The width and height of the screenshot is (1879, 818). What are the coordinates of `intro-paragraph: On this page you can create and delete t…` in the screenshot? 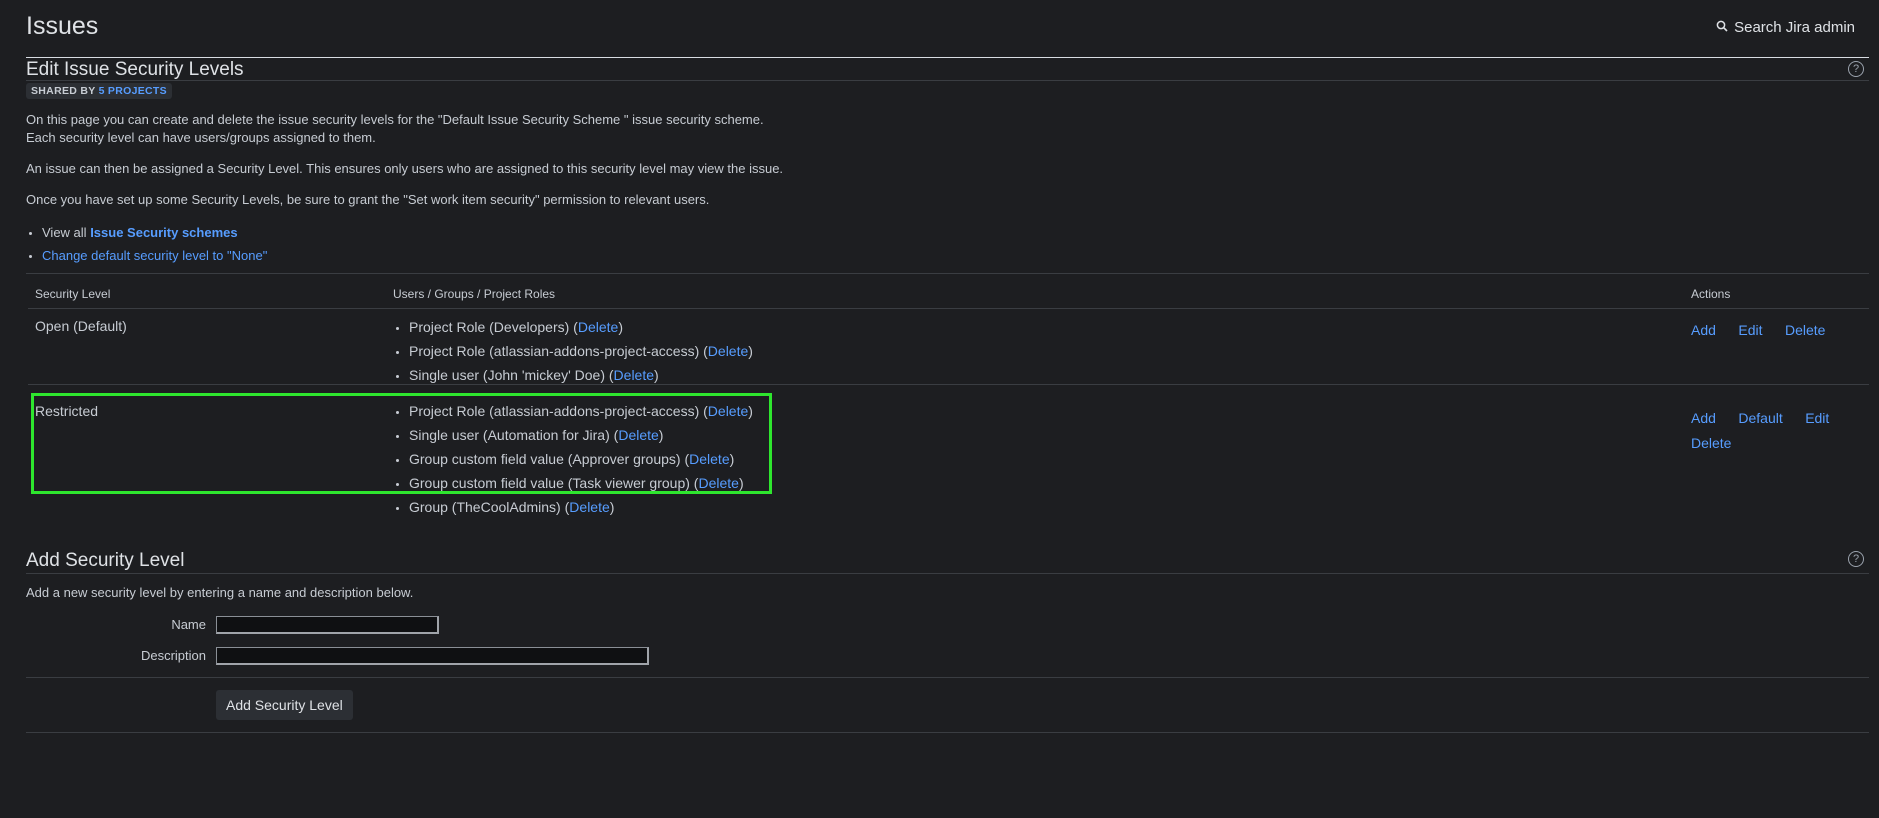 It's located at (395, 129).